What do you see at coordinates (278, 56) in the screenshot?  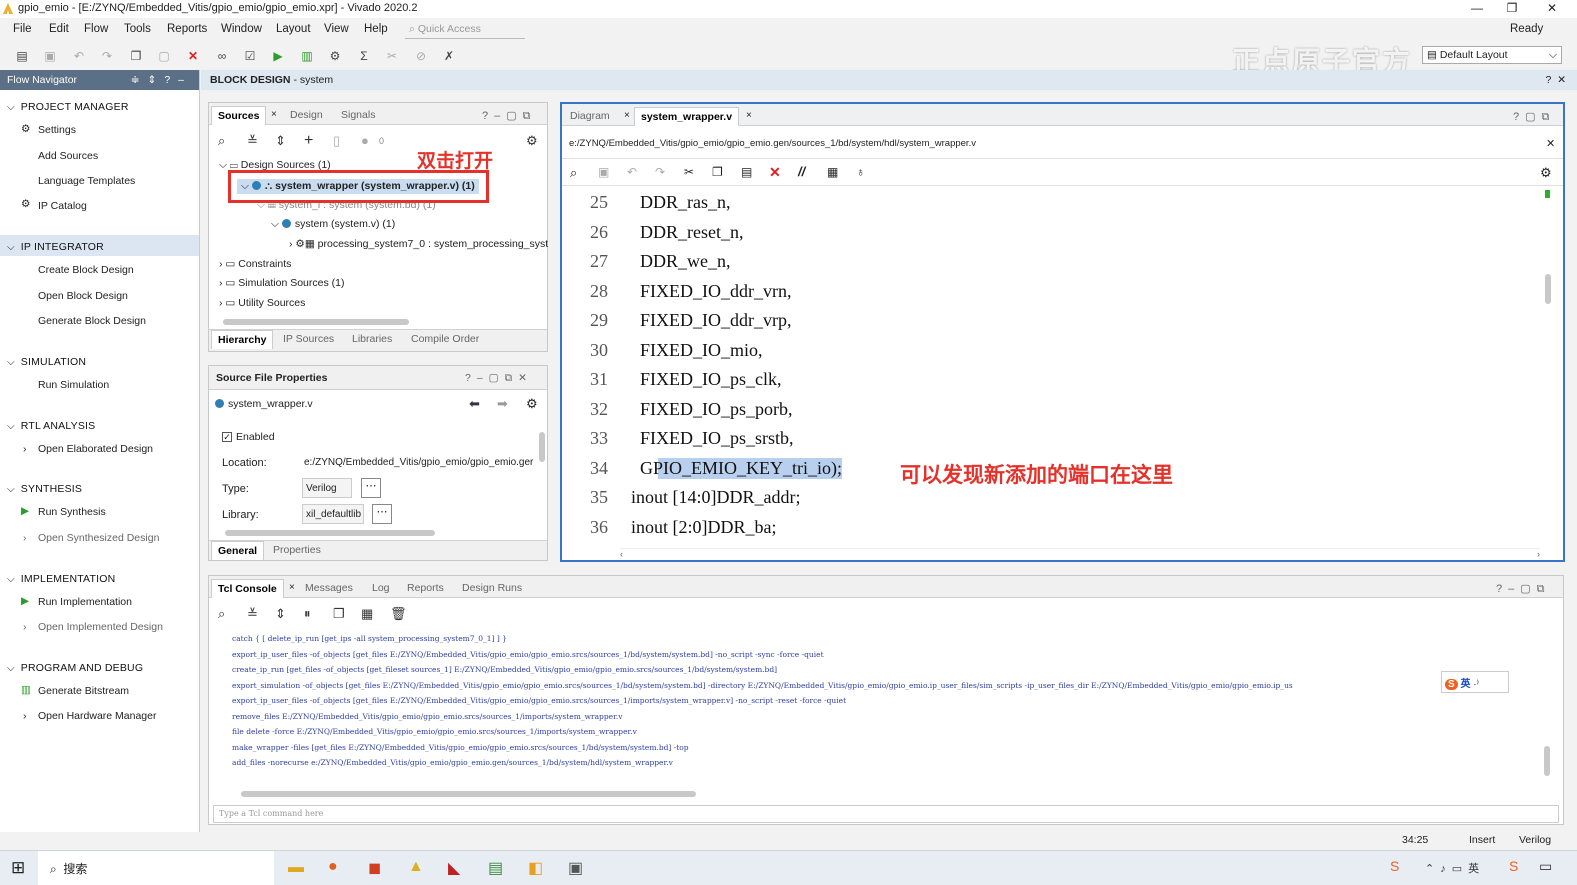 I see `run-icon: ▶` at bounding box center [278, 56].